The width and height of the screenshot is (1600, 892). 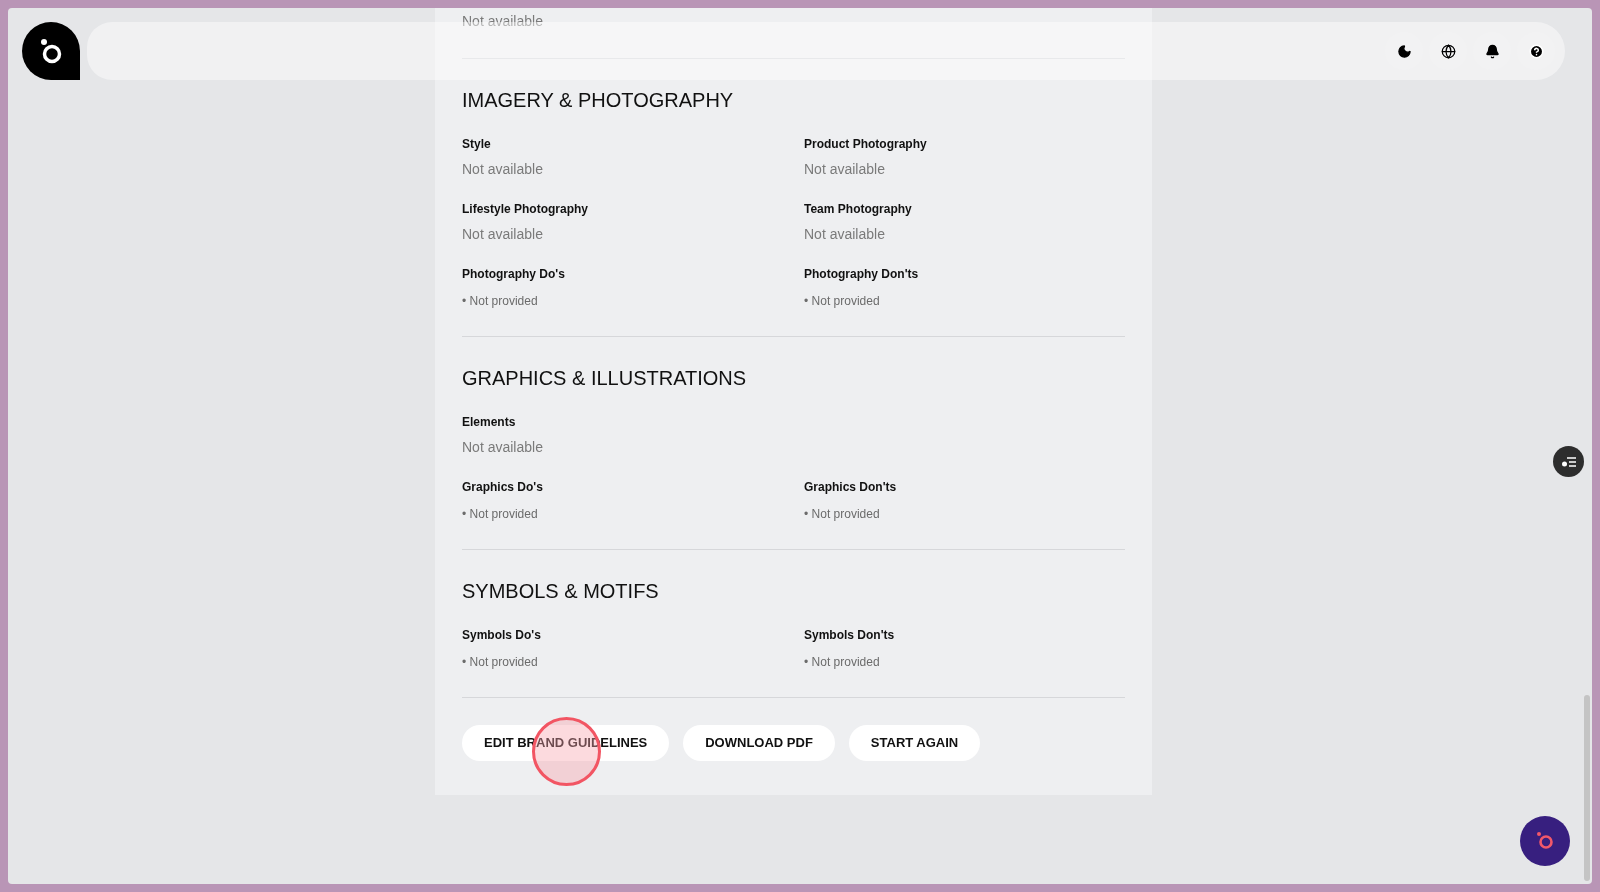 What do you see at coordinates (560, 591) in the screenshot?
I see `section-title: SYMBOLS & MOTIFS` at bounding box center [560, 591].